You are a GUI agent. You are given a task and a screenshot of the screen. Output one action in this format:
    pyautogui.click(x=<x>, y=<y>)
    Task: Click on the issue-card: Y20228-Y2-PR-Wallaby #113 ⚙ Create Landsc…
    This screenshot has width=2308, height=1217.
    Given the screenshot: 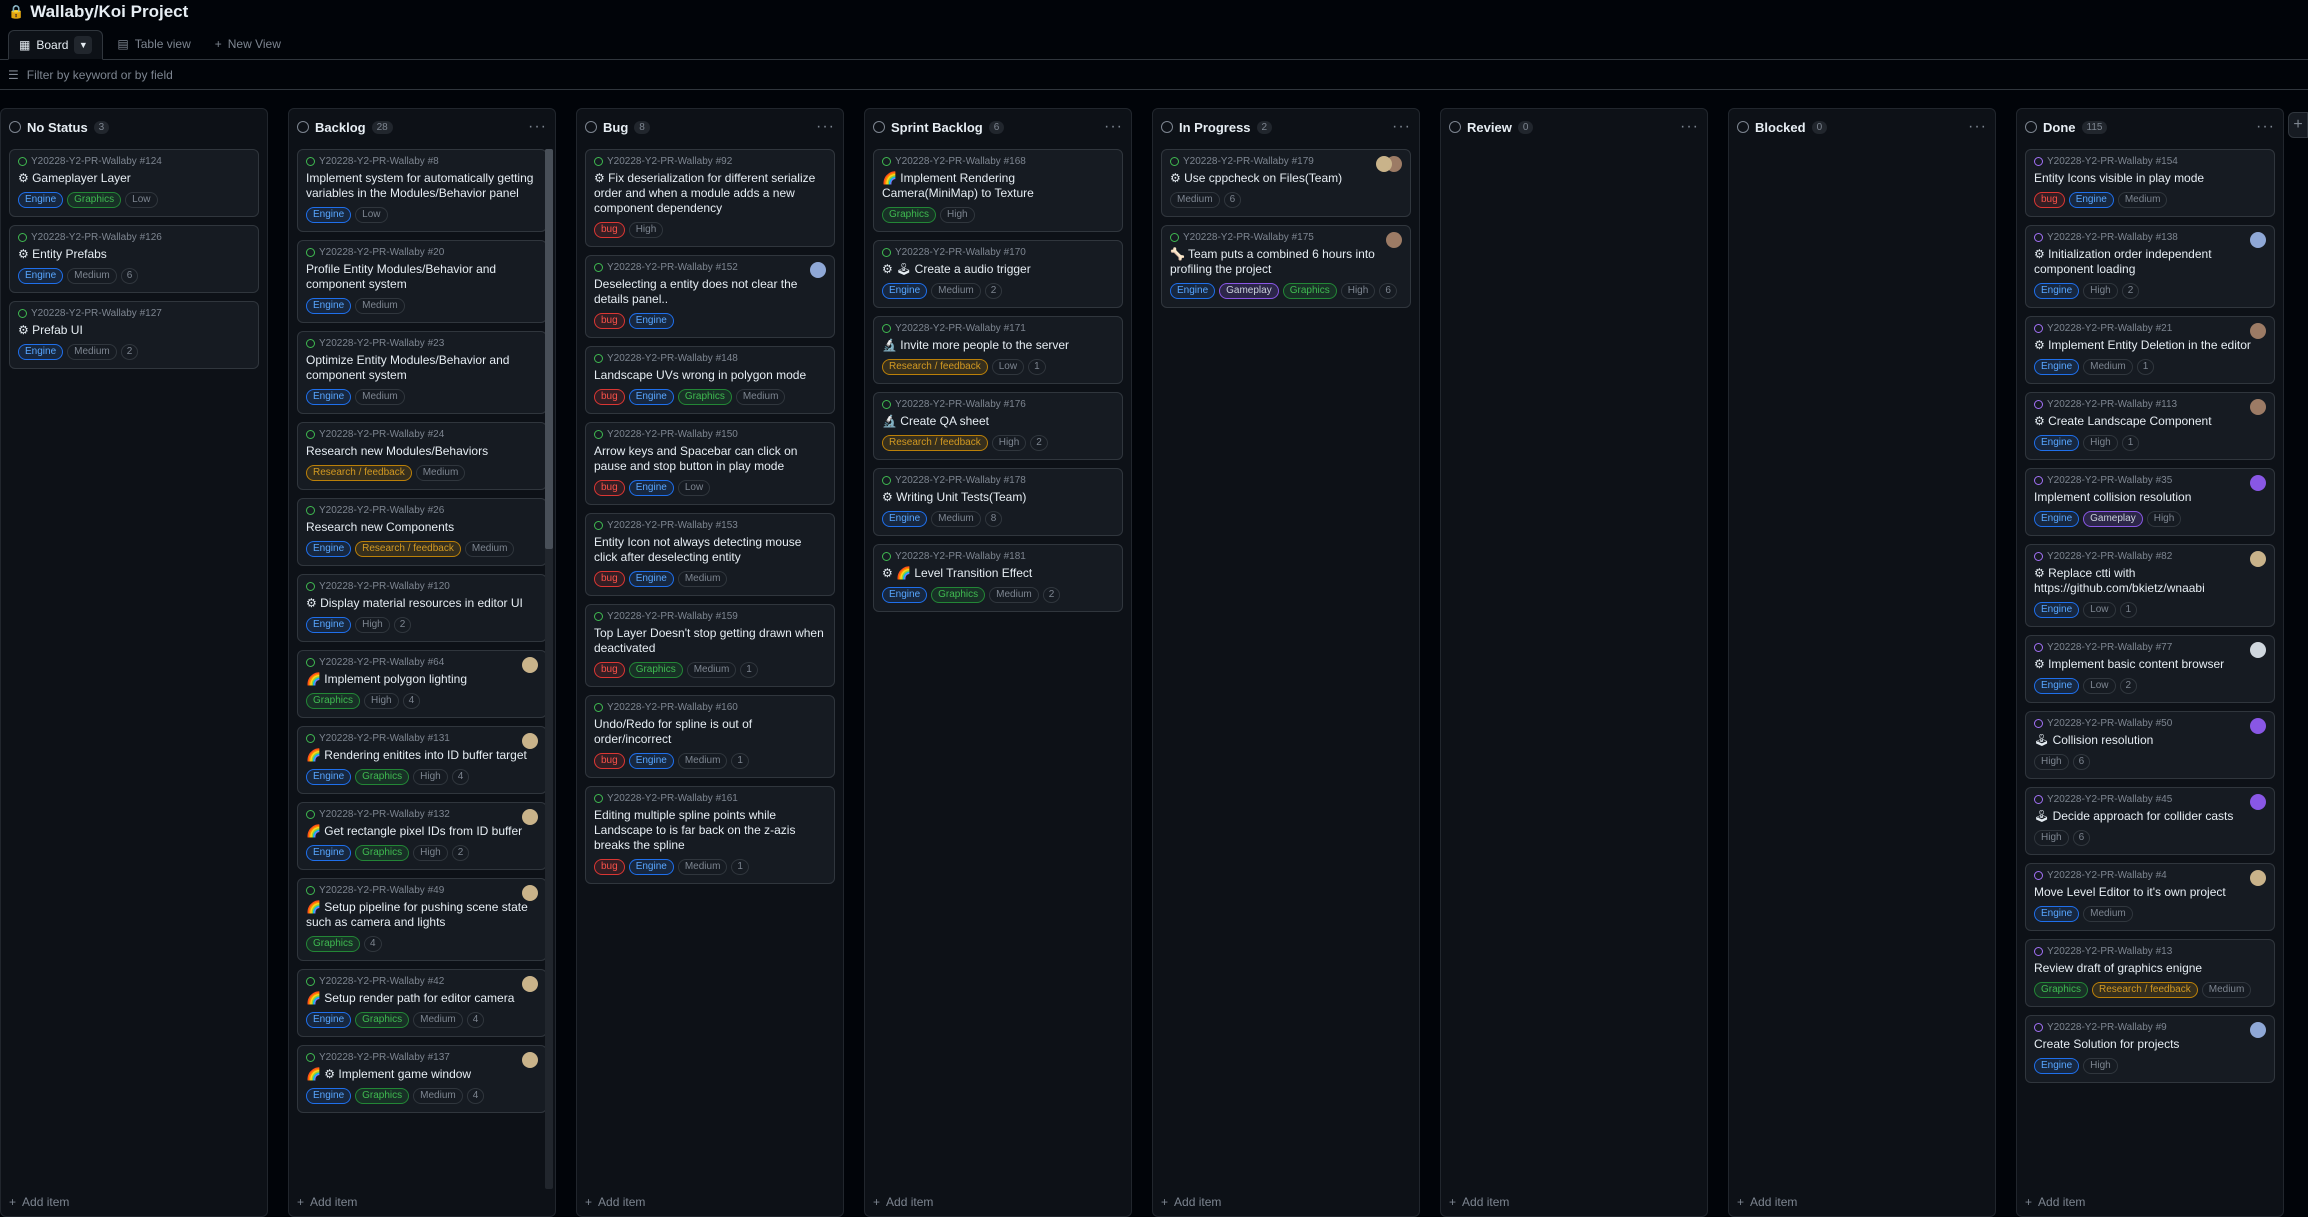 What is the action you would take?
    pyautogui.click(x=2150, y=426)
    